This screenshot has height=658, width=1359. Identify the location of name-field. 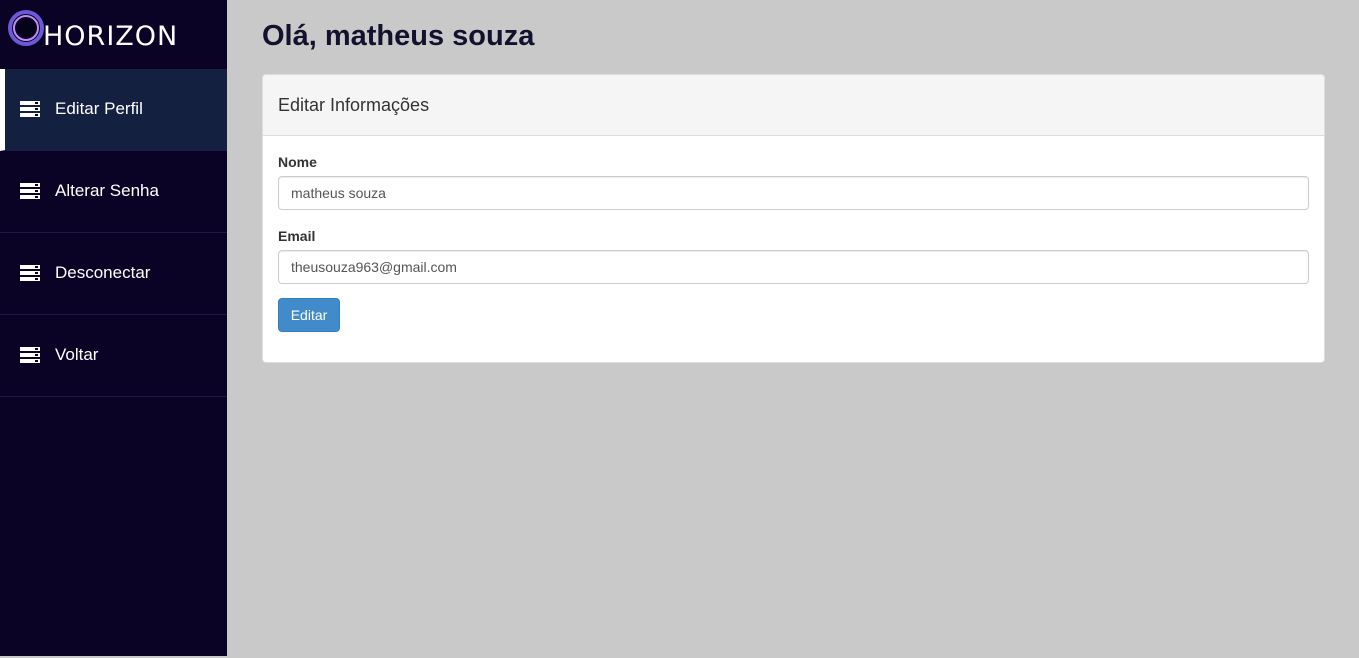
(793, 193).